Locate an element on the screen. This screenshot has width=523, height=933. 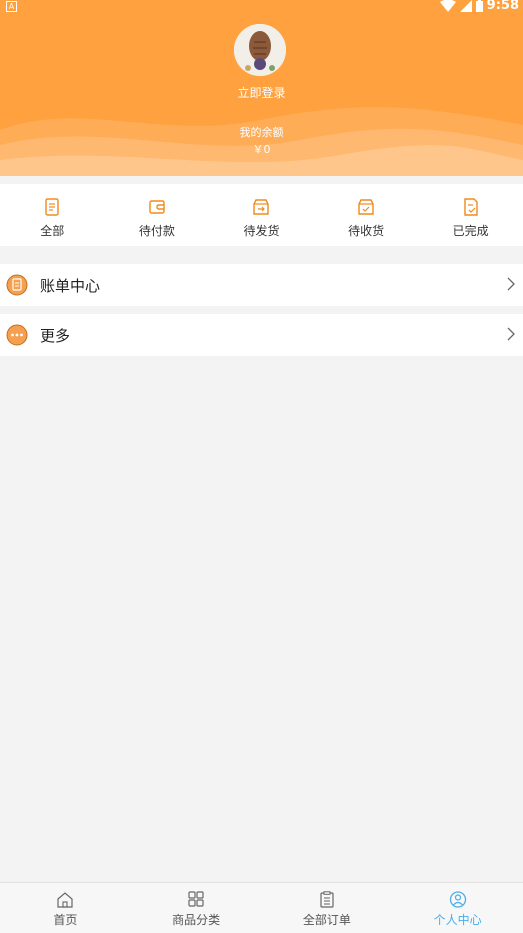
menu-bill-center: 账单中心 is located at coordinates (261, 285).